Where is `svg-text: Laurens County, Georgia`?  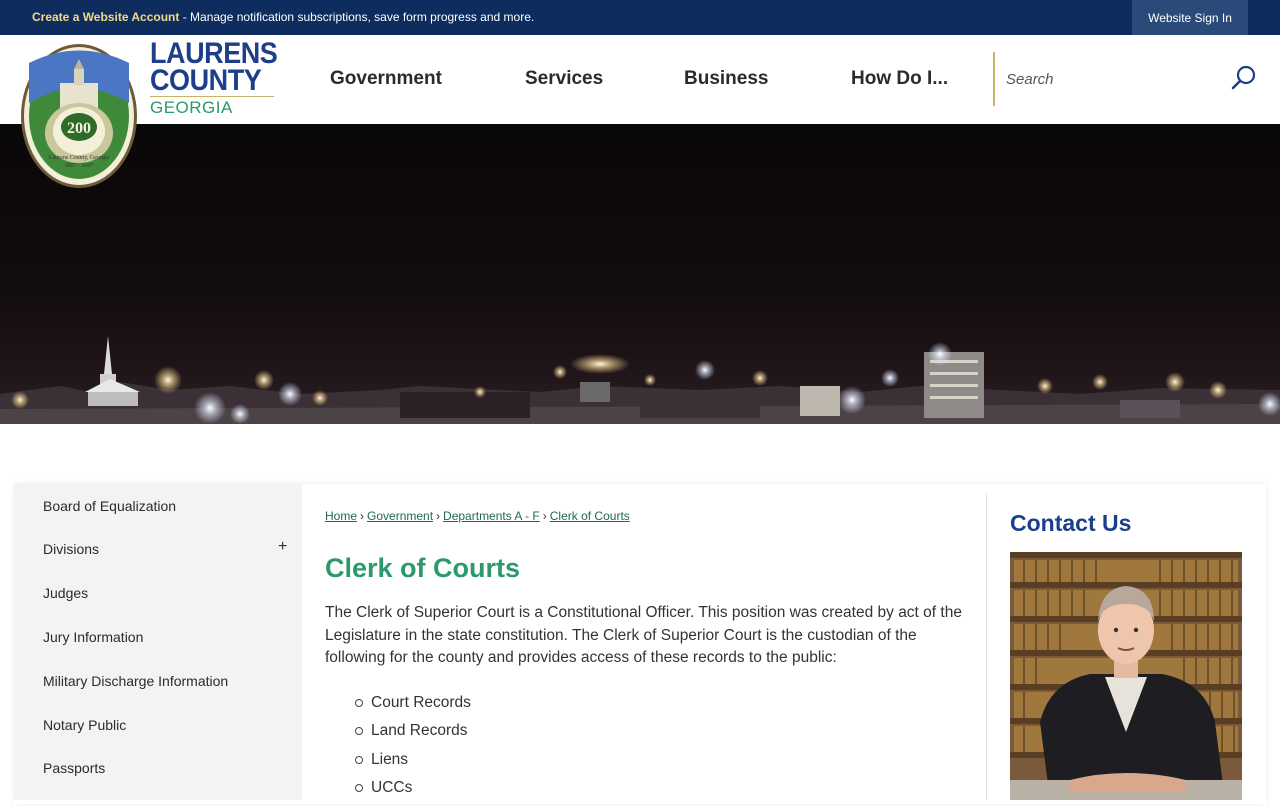
svg-text: Laurens County, Georgia is located at coordinates (79, 158).